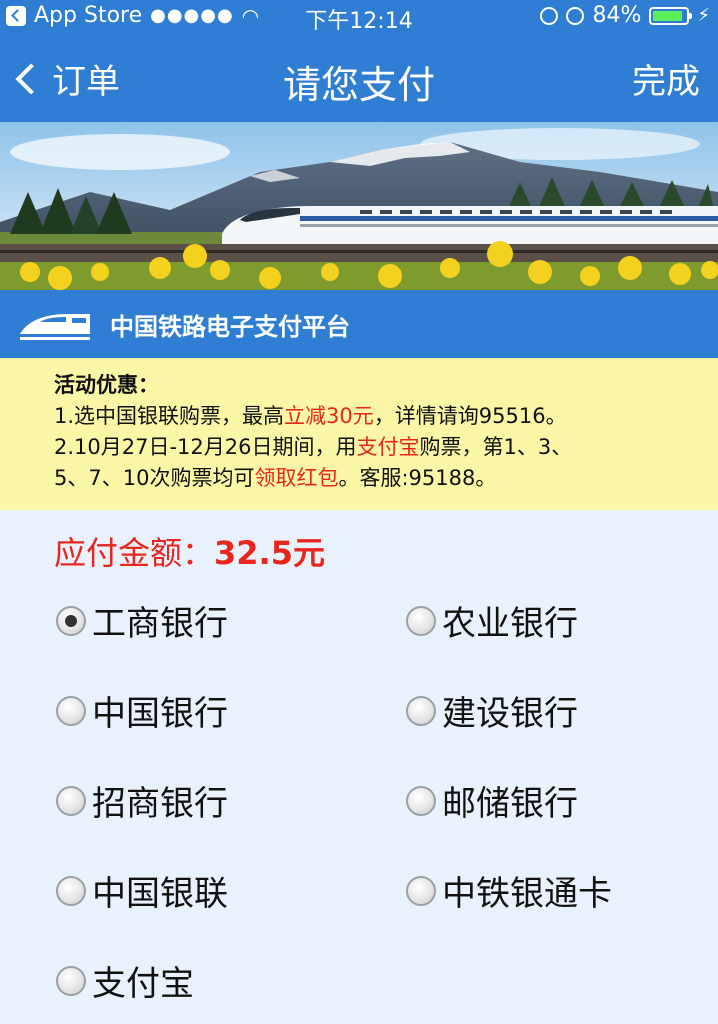 The height and width of the screenshot is (1024, 718). I want to click on promo-line-3: 5、7、10次购票均可领取红包。客服:95188。, so click(386, 478).